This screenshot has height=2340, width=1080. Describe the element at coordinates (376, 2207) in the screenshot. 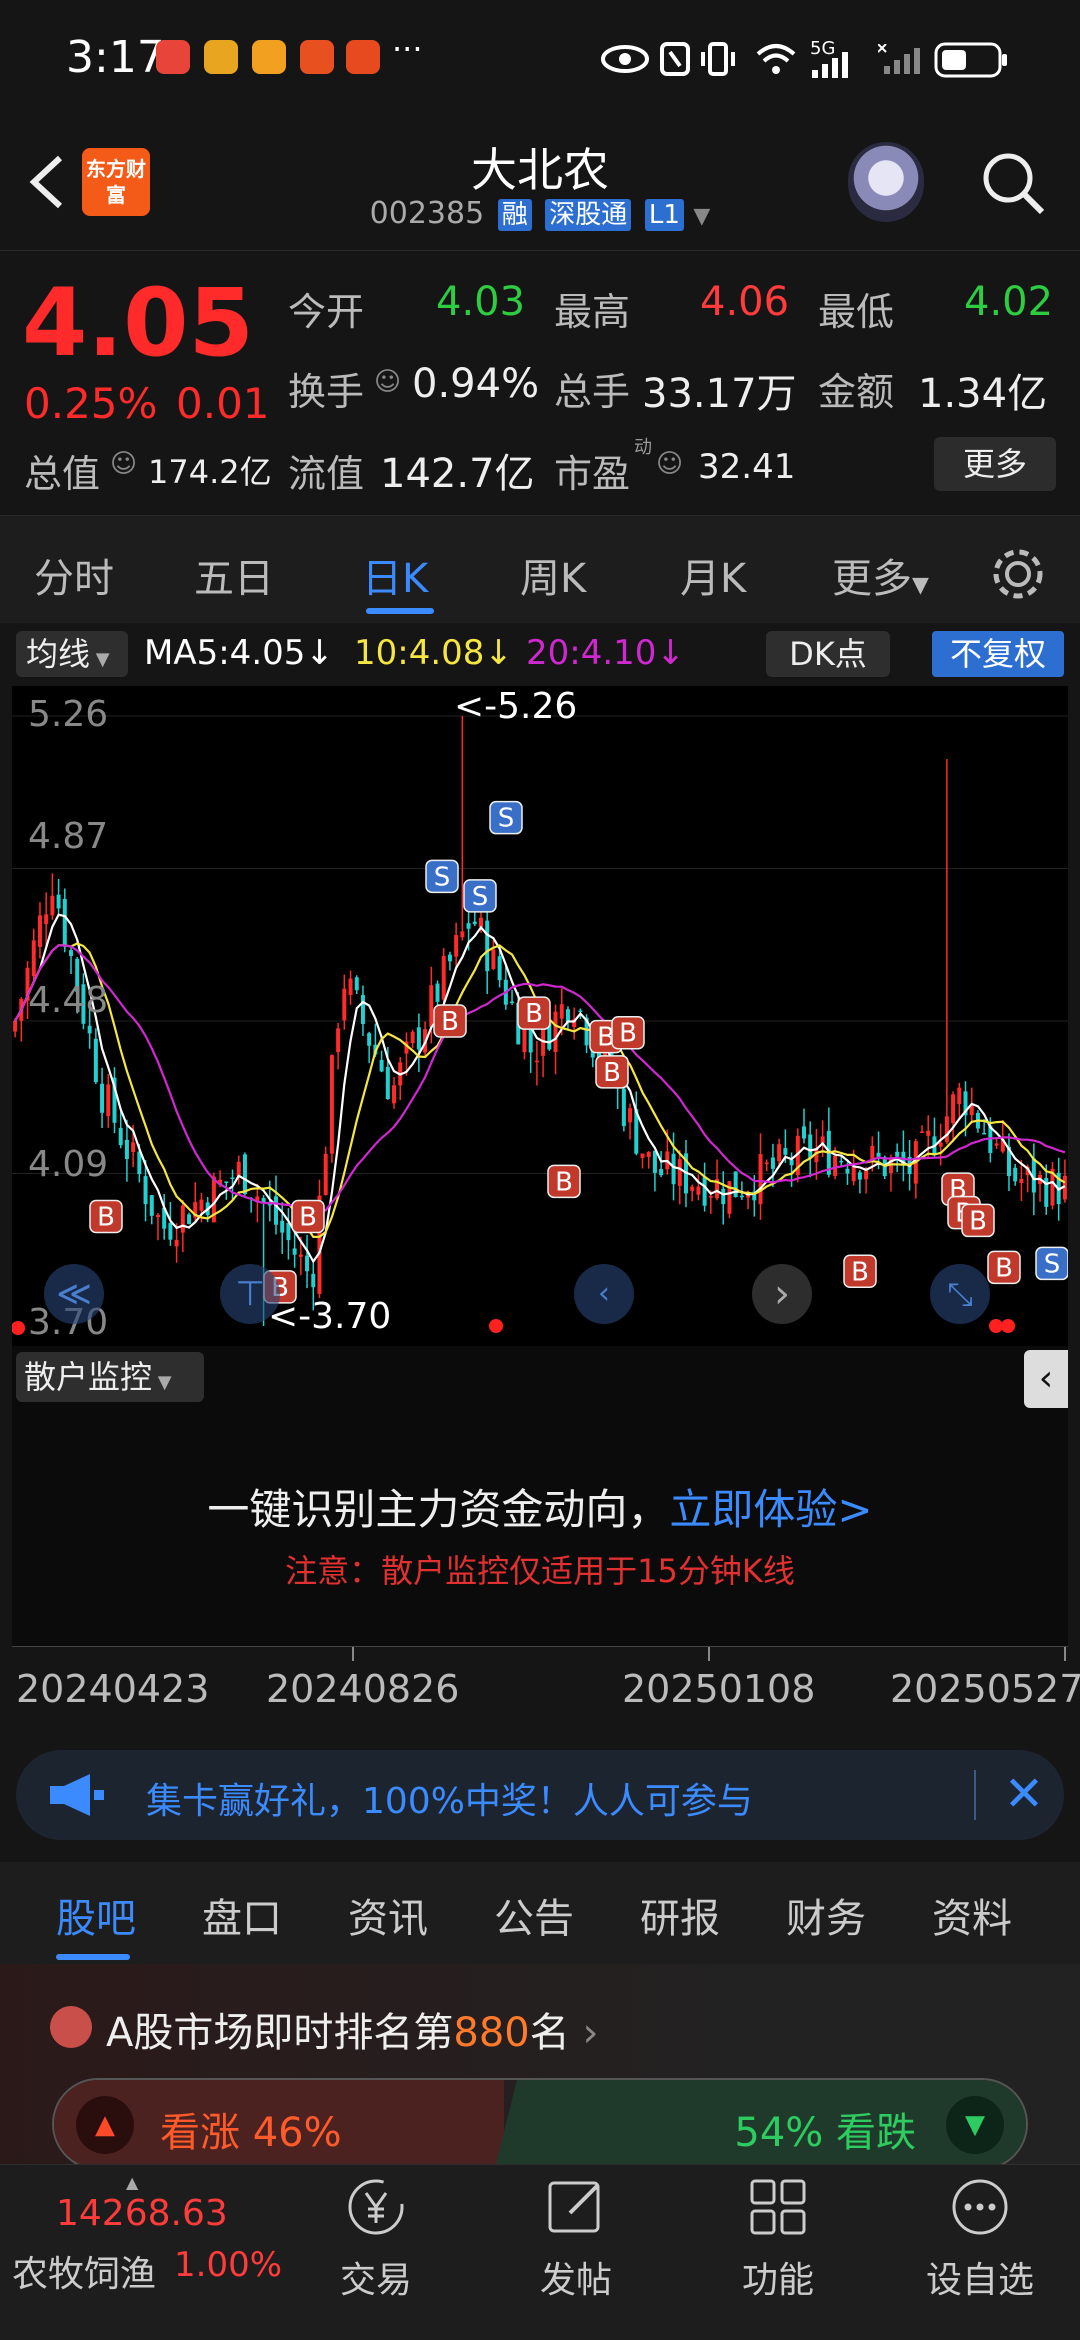

I see `yen-cycle-icon` at that location.